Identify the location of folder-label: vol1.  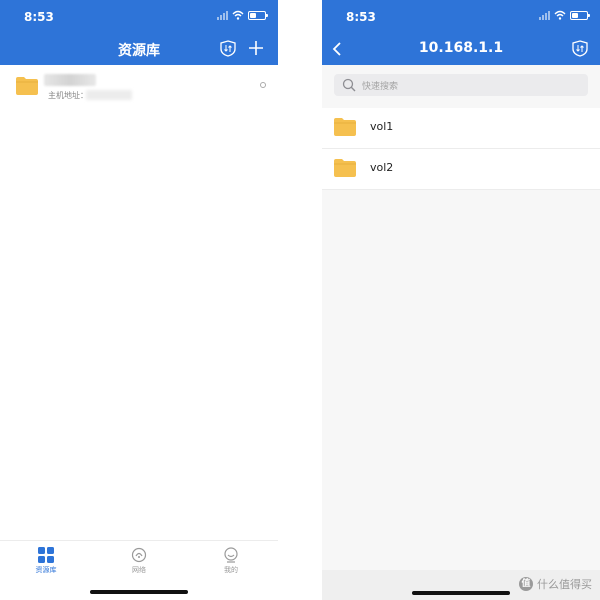
(382, 126).